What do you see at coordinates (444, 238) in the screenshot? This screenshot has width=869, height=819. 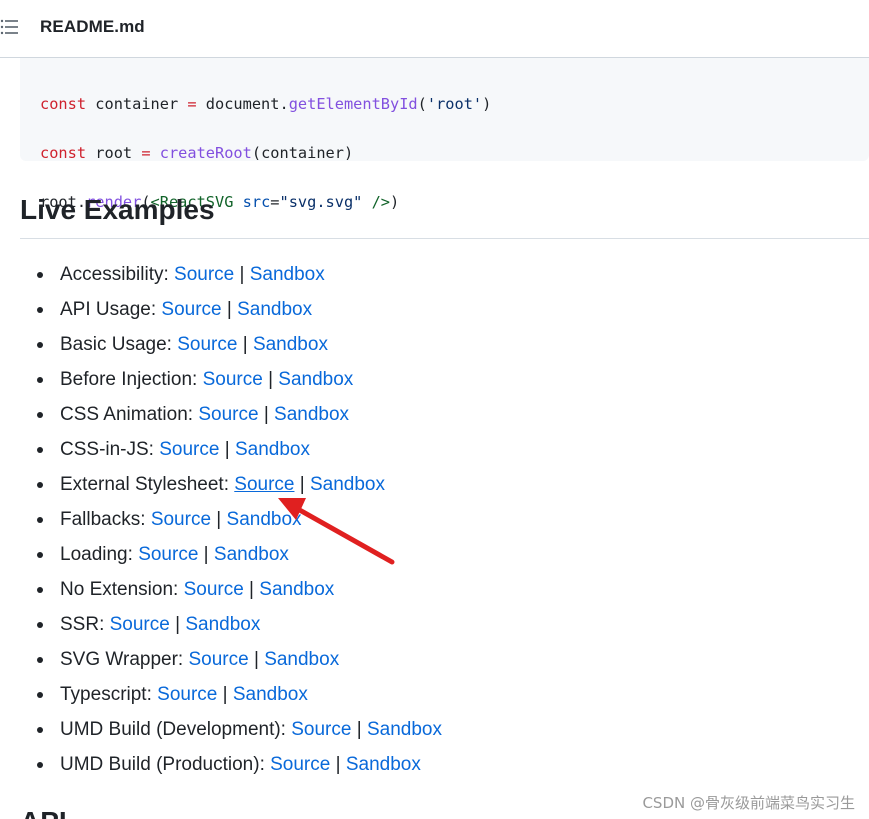 I see `heading-divider` at bounding box center [444, 238].